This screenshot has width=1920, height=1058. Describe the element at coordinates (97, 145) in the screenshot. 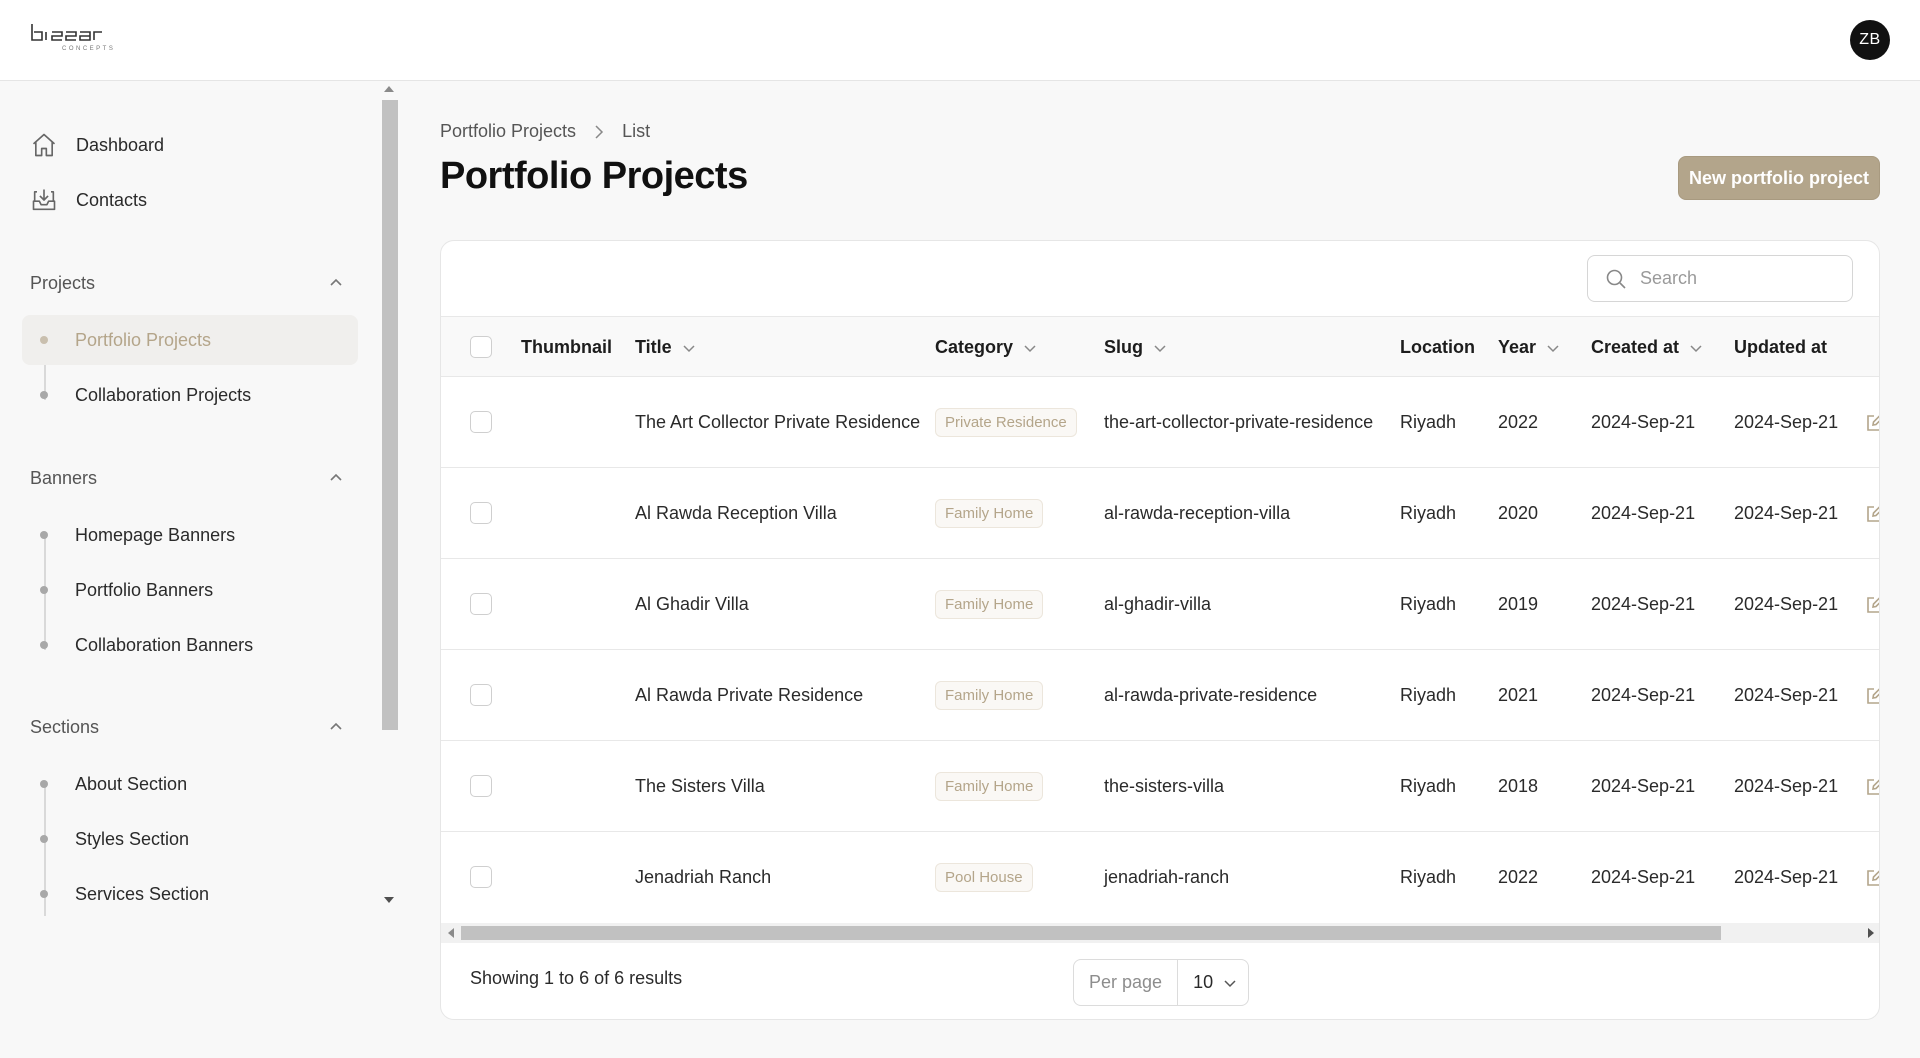

I see `sidebar-item-dashboard: Dashboard` at that location.